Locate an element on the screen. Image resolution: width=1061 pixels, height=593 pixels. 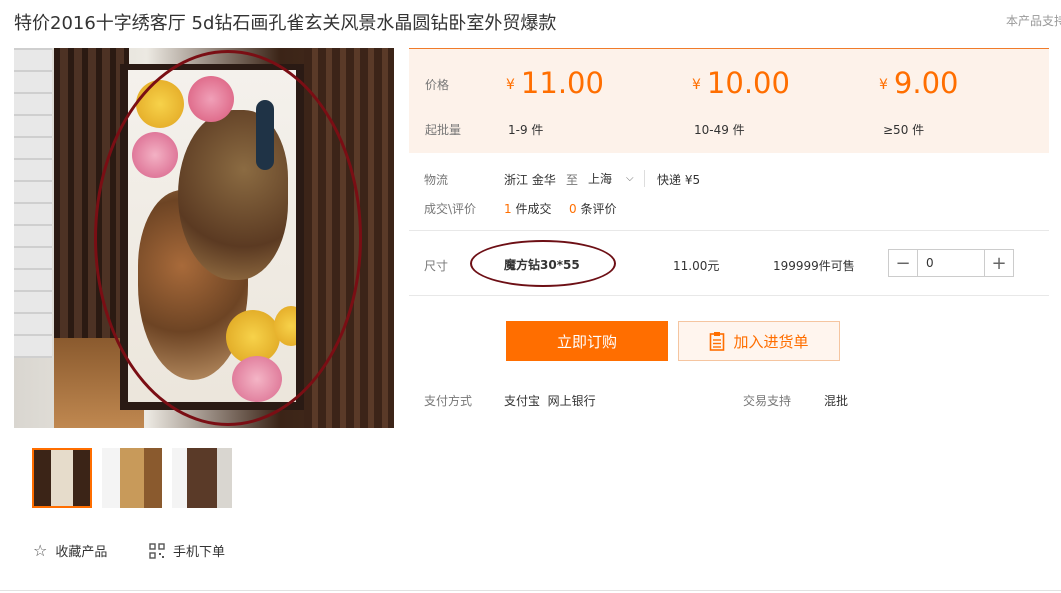
stock-count: 199999件可售 is located at coordinates (814, 266).